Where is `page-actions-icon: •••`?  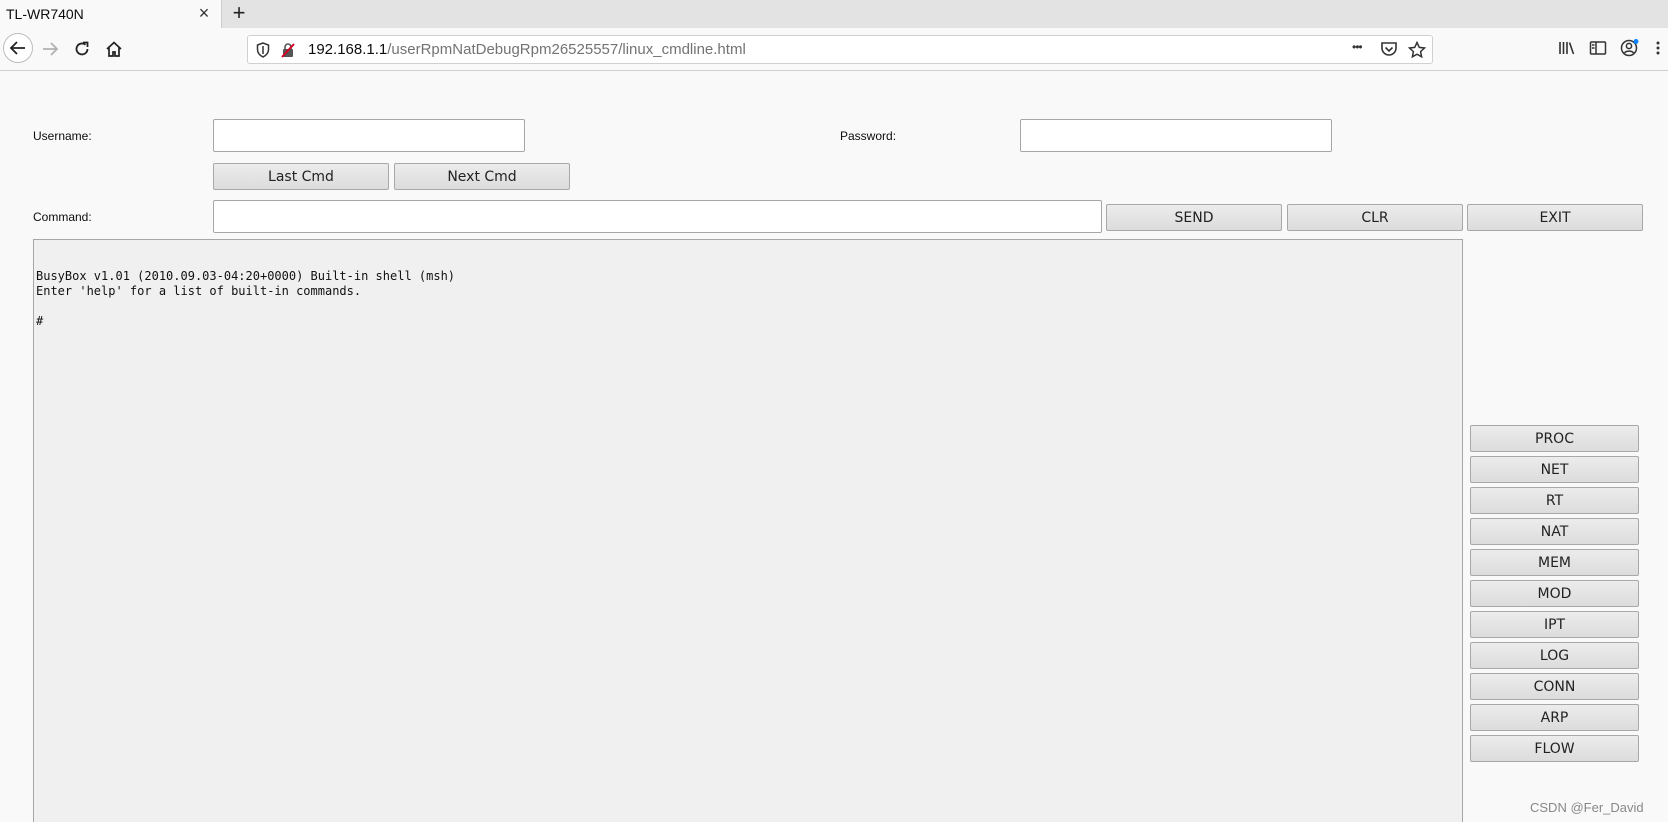 page-actions-icon: ••• is located at coordinates (1357, 47).